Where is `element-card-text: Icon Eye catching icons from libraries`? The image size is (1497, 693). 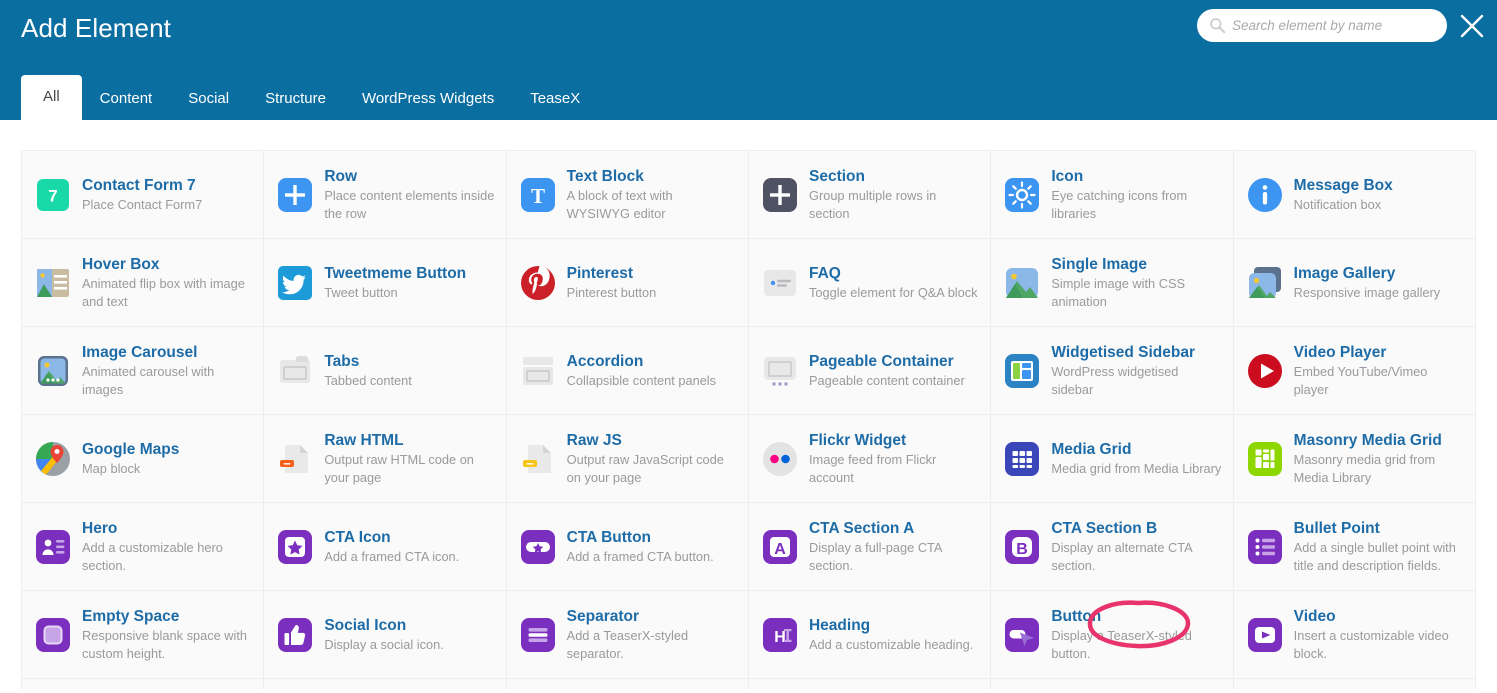
element-card-text: Icon Eye catching icons from libraries is located at coordinates (1136, 194).